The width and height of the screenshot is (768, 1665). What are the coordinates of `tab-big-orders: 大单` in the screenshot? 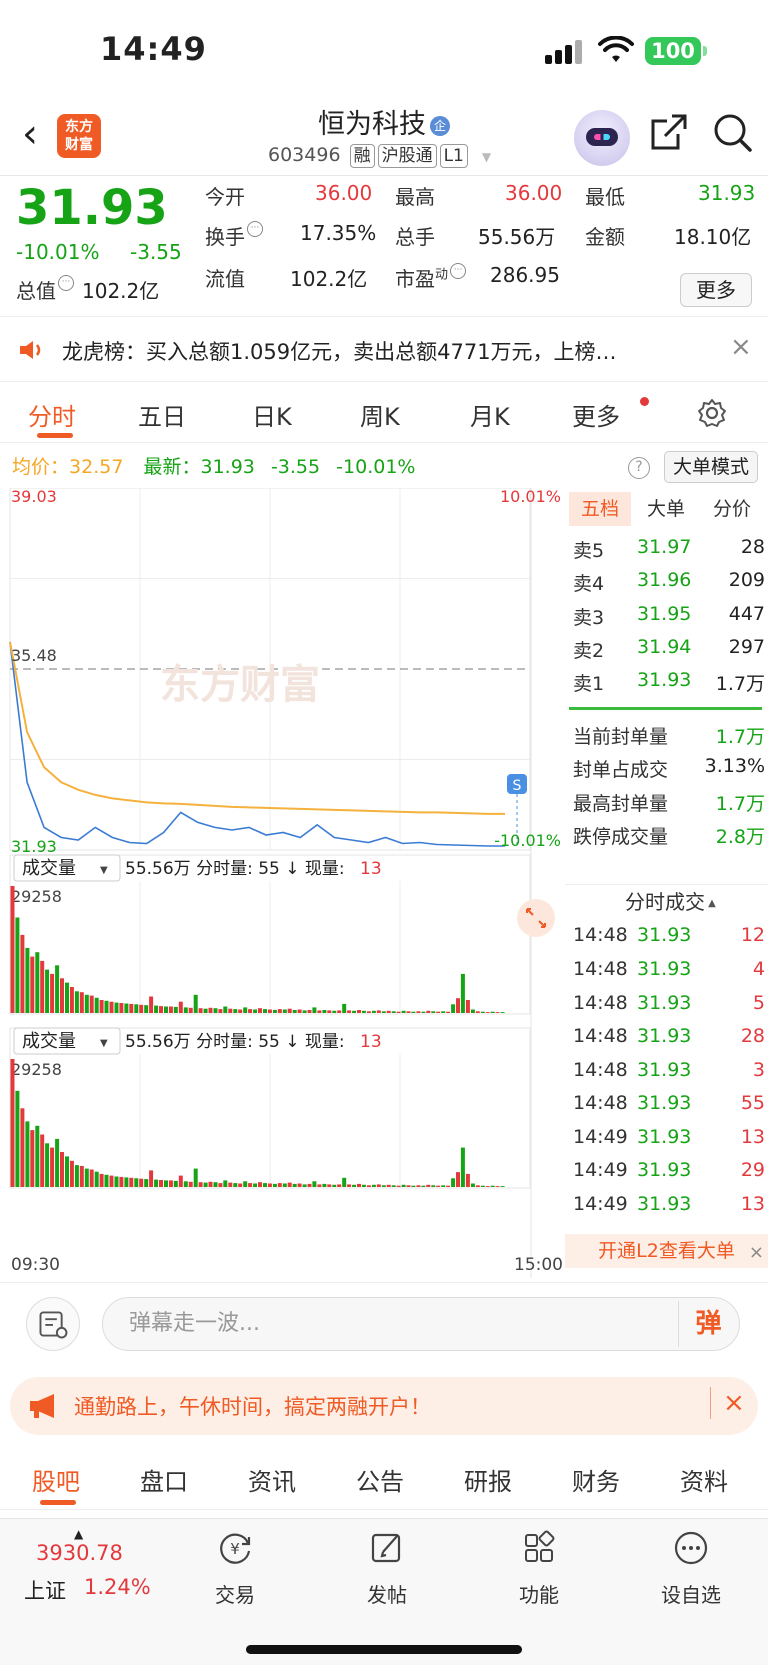 It's located at (666, 509).